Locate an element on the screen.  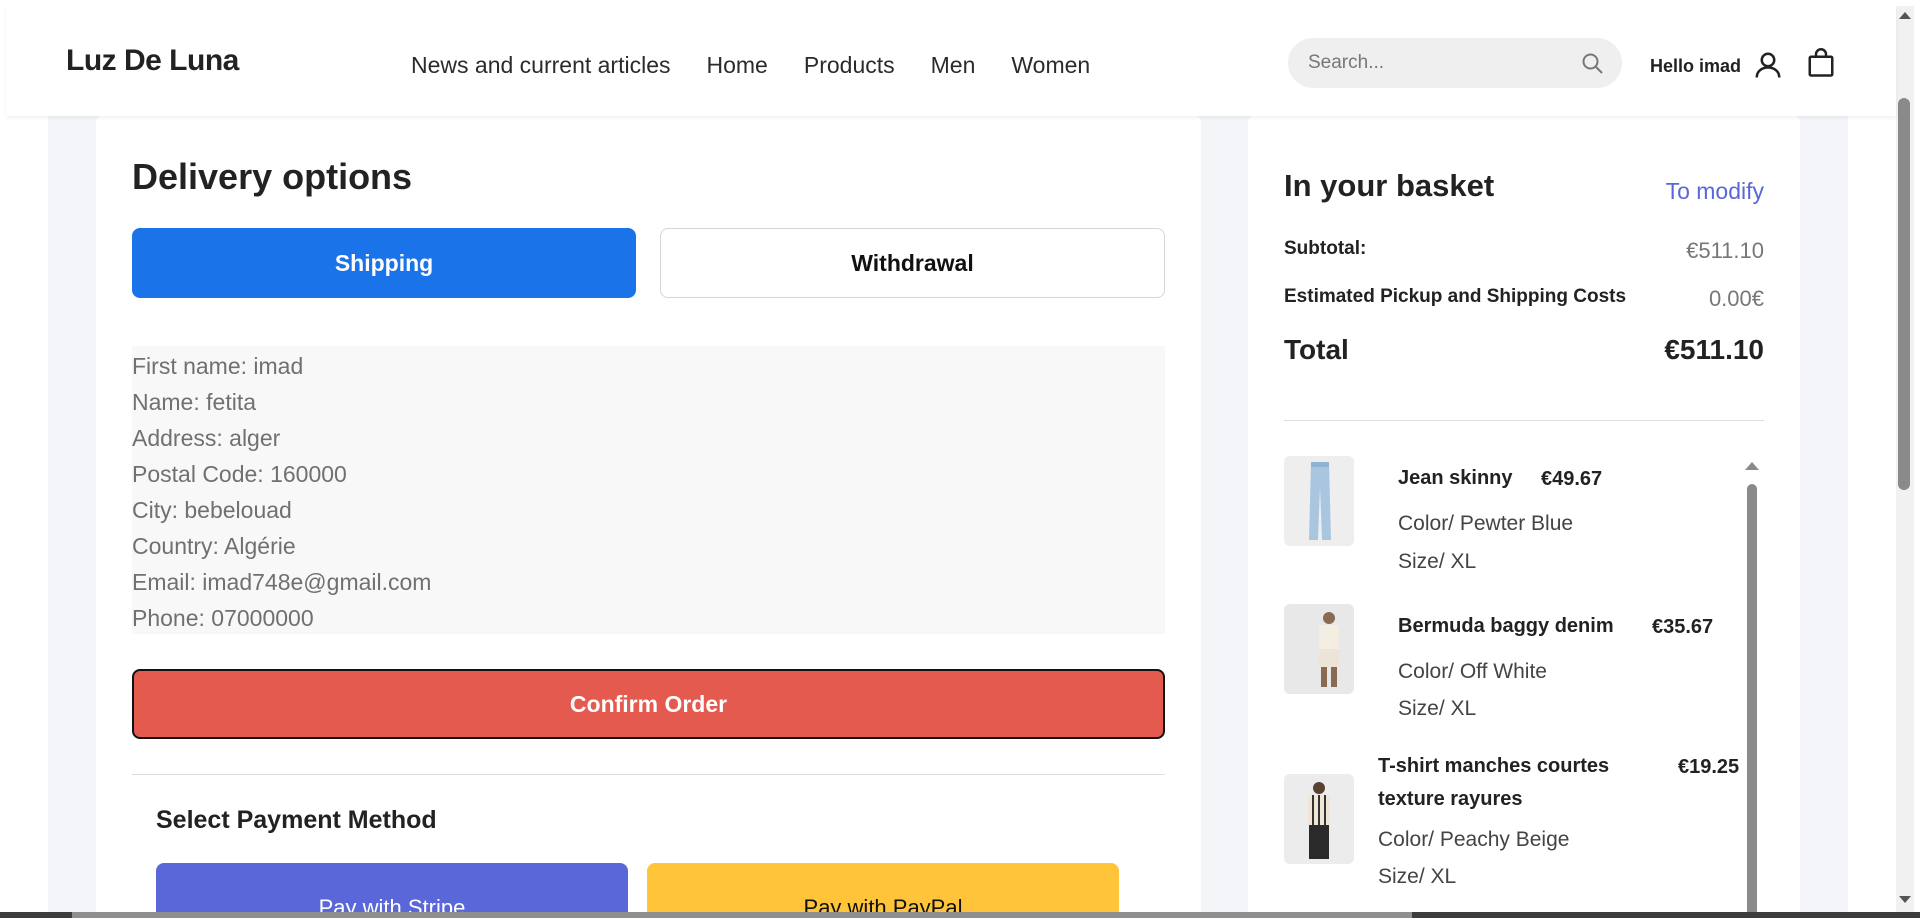
address-street: Address: alger is located at coordinates (206, 438).